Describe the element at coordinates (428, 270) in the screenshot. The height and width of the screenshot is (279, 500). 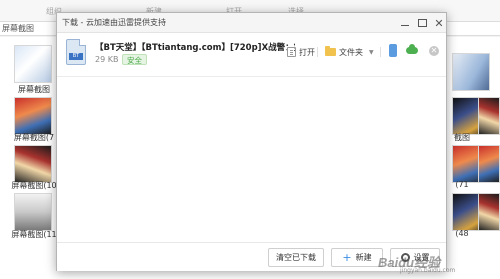
I see `watermark-url: jingyan.baidu.com` at that location.